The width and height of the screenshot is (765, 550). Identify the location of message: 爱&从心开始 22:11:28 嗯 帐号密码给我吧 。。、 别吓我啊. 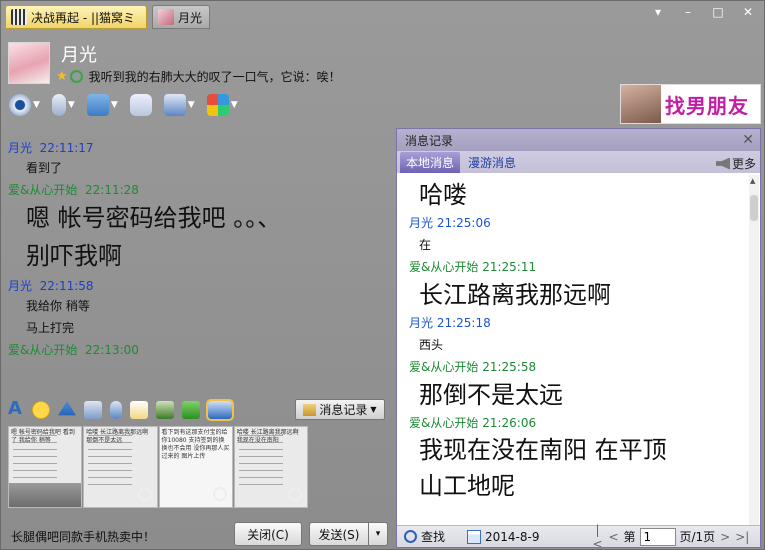
(198, 228).